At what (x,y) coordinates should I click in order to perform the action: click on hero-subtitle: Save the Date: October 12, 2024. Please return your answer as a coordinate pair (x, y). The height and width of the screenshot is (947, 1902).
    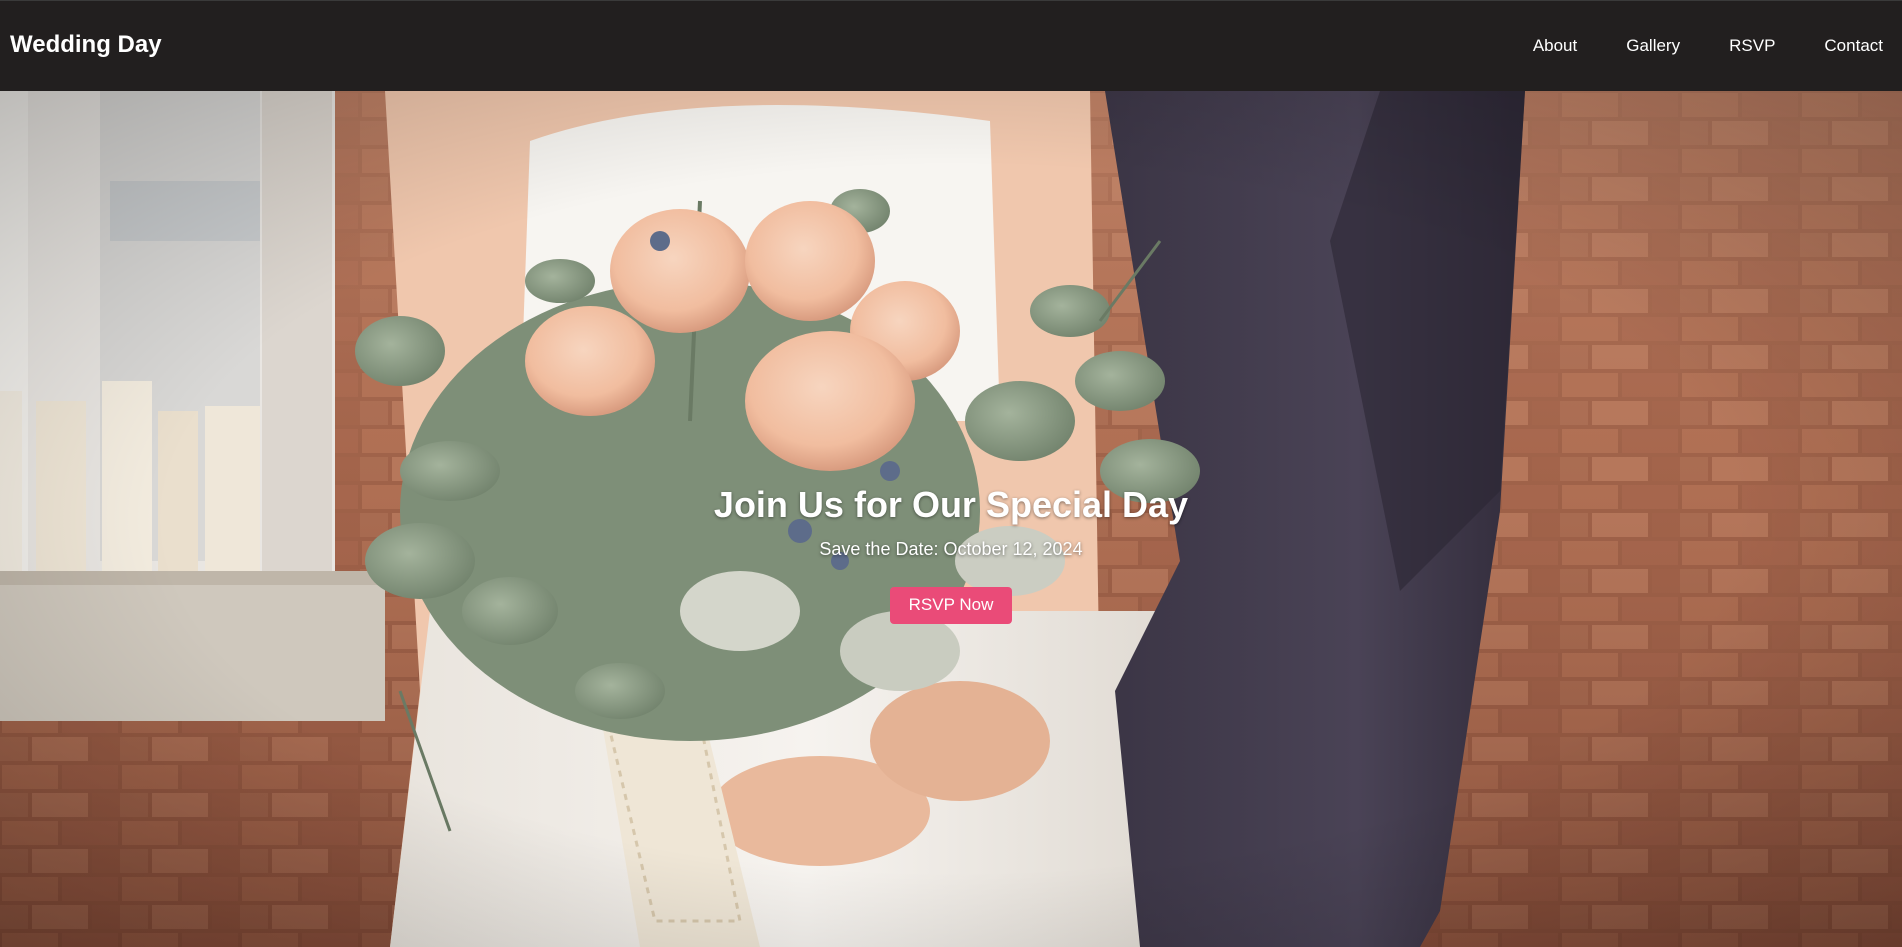
    Looking at the image, I should click on (951, 549).